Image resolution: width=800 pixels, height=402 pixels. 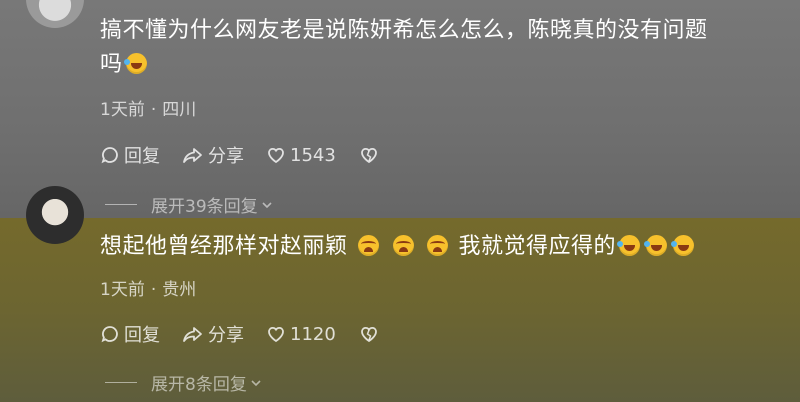 I want to click on like-button: 1120, so click(x=301, y=334).